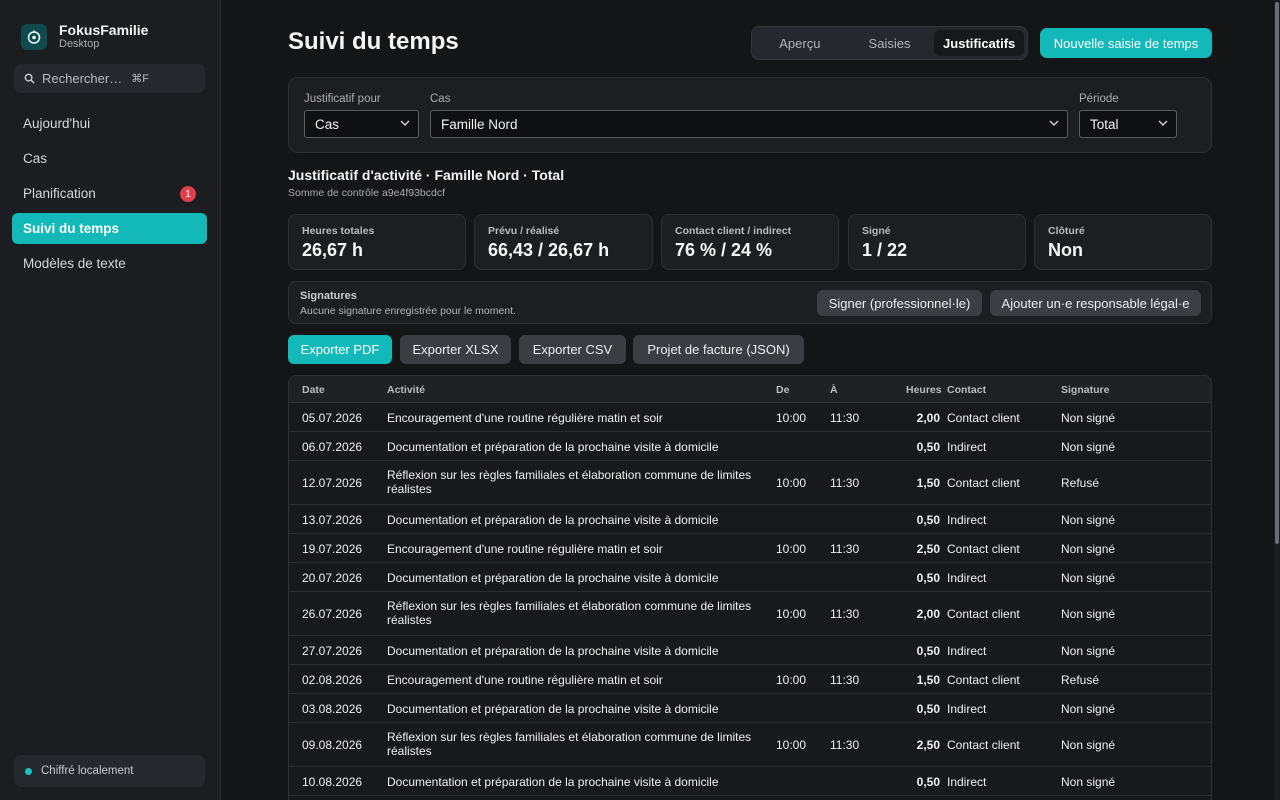  Describe the element at coordinates (928, 549) in the screenshot. I see `cell-hours: 2,50` at that location.